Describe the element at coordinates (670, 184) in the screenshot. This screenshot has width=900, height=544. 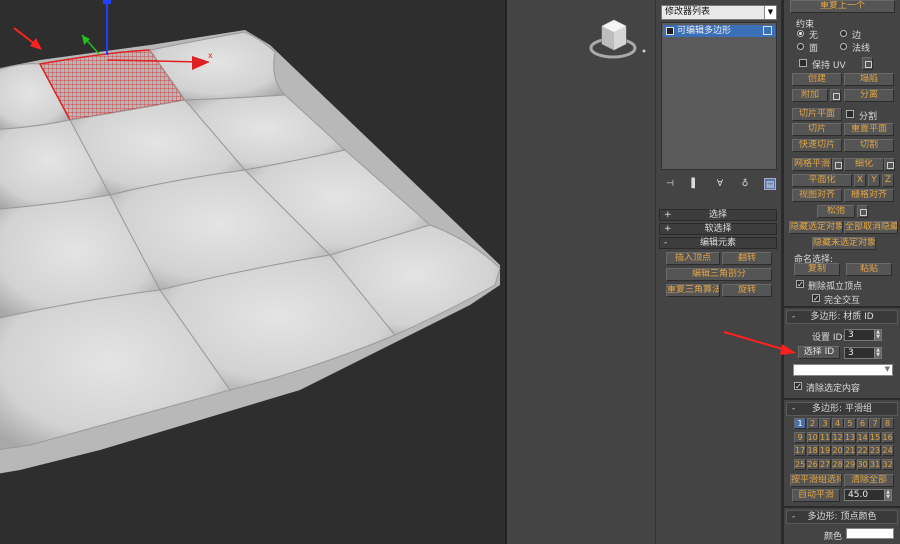
I see `pin-stack-icon: ⊣` at that location.